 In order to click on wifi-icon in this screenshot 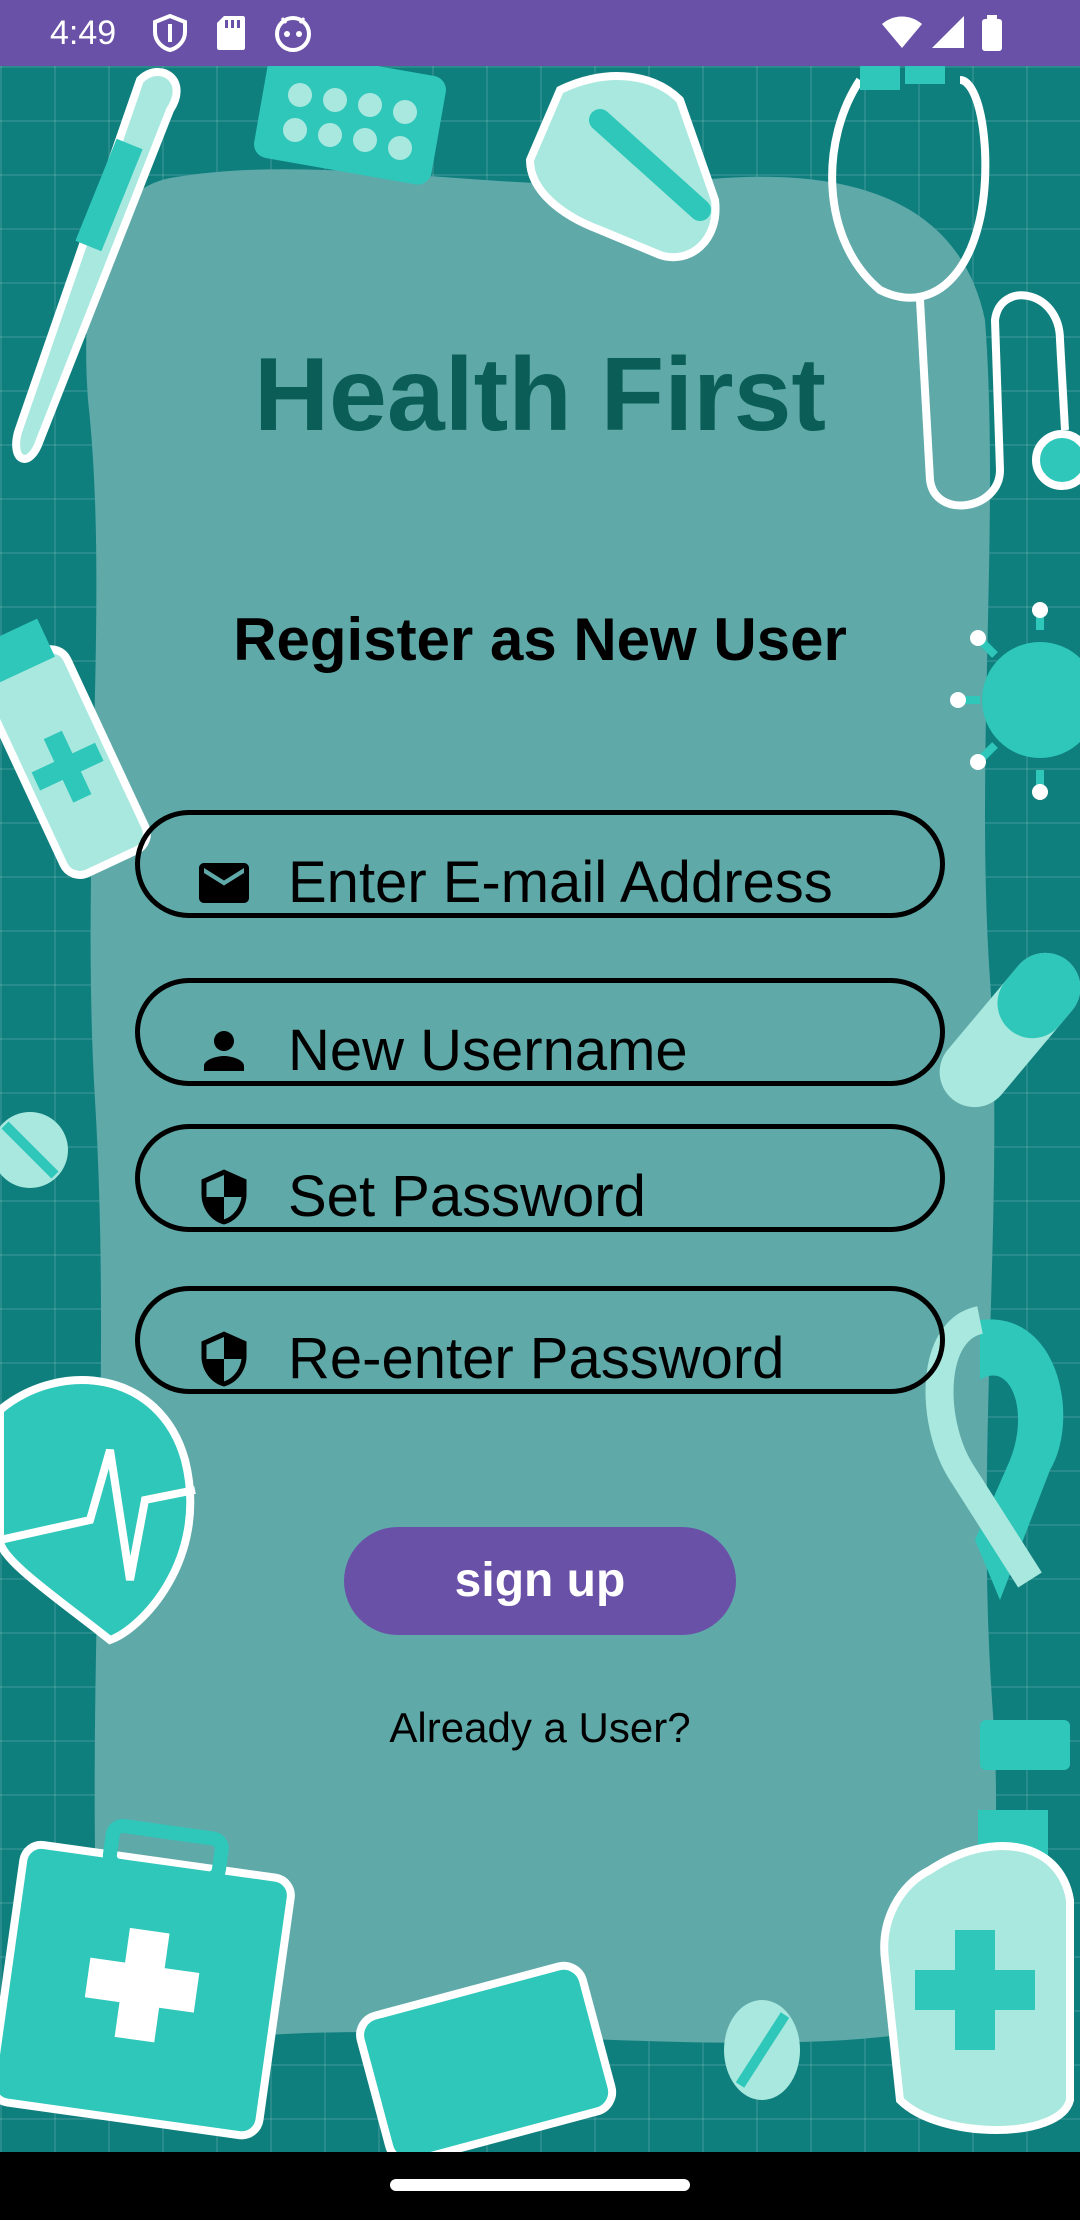, I will do `click(902, 32)`.